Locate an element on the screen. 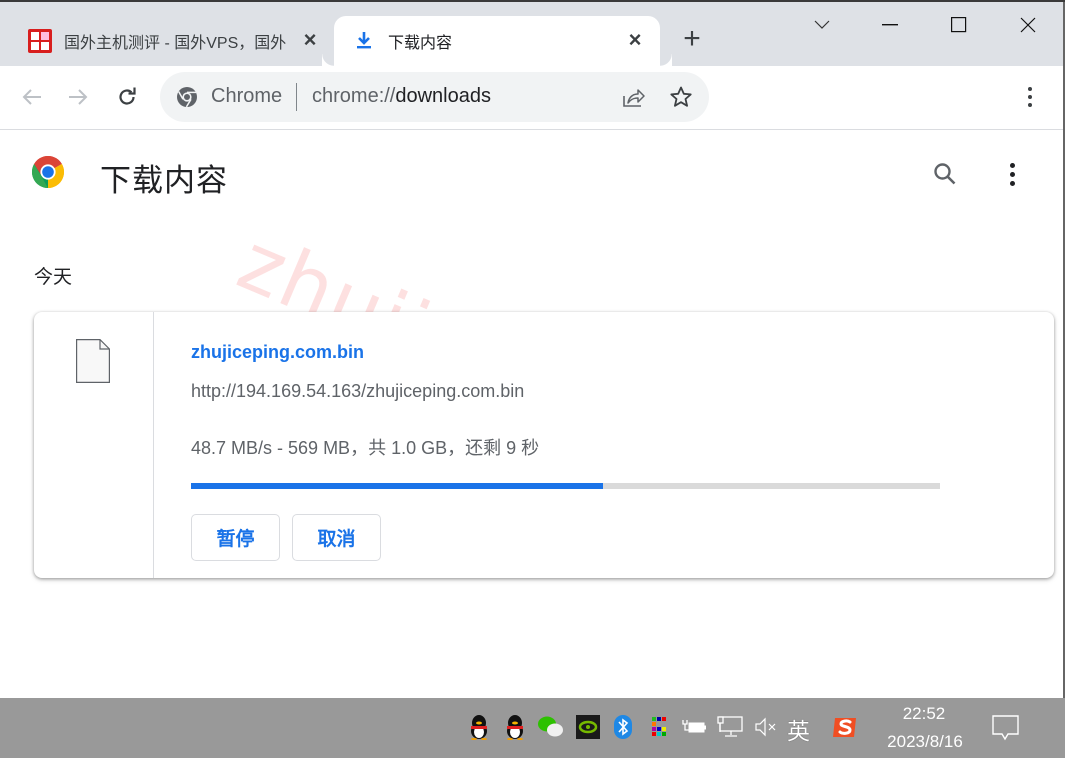 The height and width of the screenshot is (758, 1065). toolbar: Chrome chrome://downloads is located at coordinates (531, 98).